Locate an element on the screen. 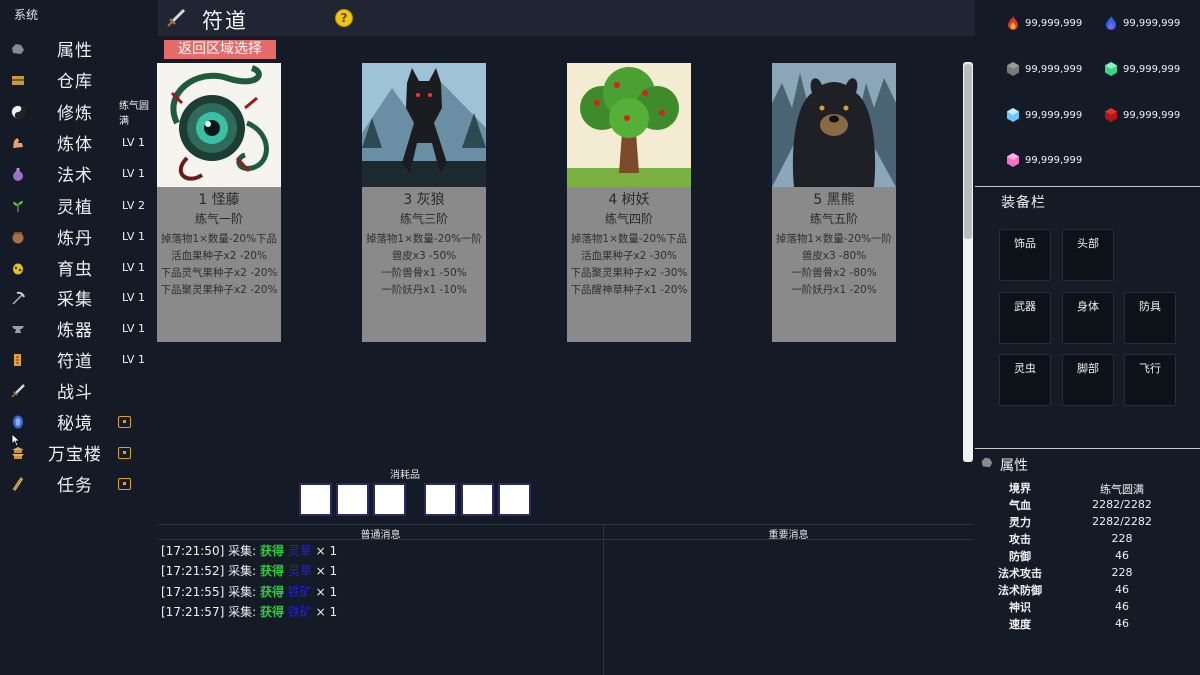 The width and height of the screenshot is (1200, 675). drop-line: 掉落物1×数量-20%一阶 is located at coordinates (834, 239).